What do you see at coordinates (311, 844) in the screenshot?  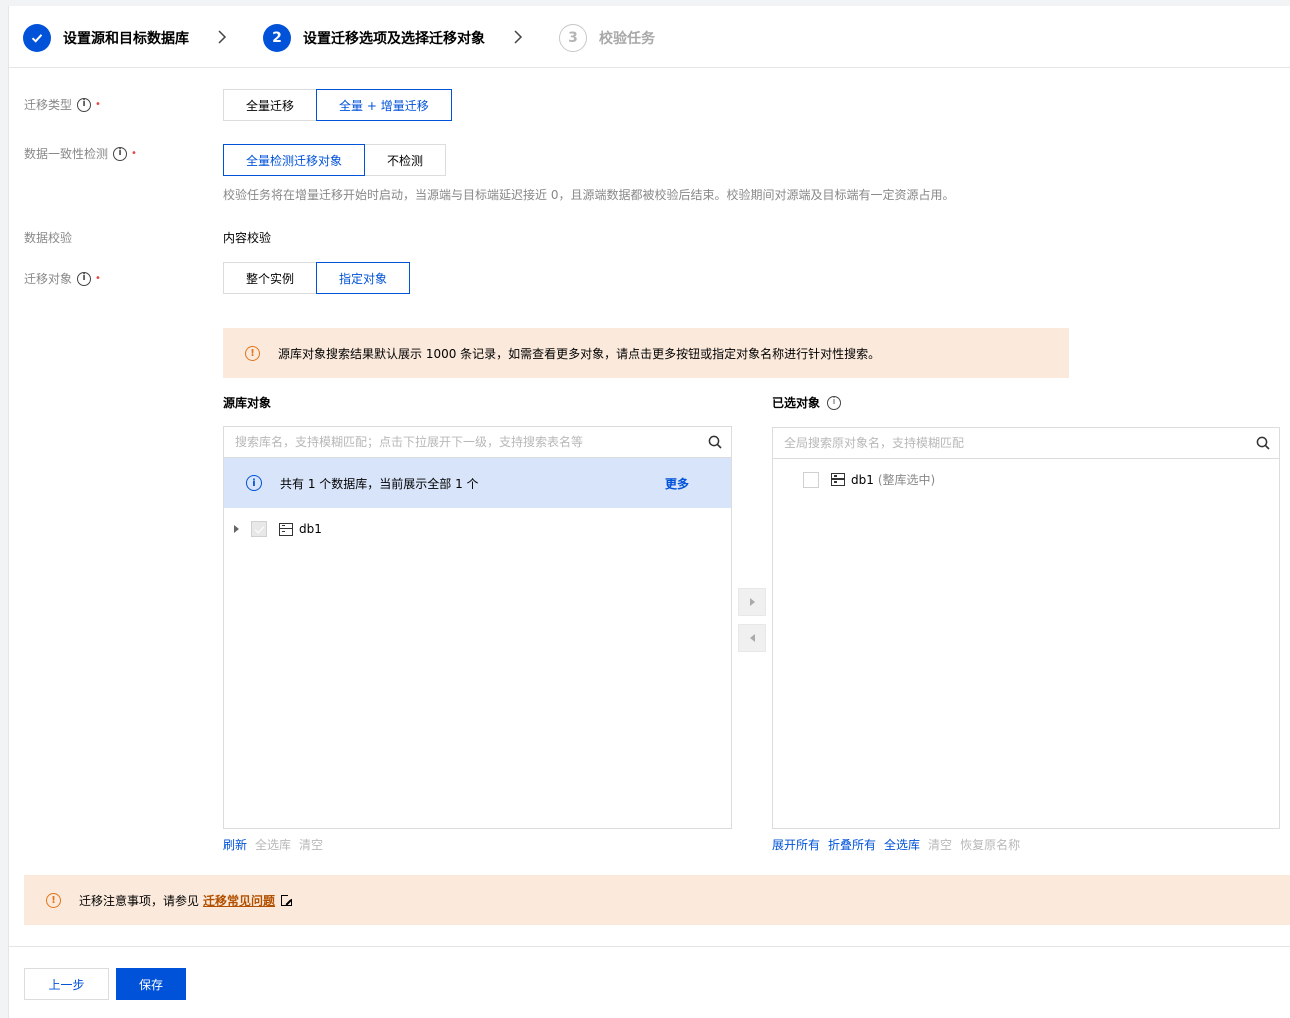 I see `source-clear-link: 清空` at bounding box center [311, 844].